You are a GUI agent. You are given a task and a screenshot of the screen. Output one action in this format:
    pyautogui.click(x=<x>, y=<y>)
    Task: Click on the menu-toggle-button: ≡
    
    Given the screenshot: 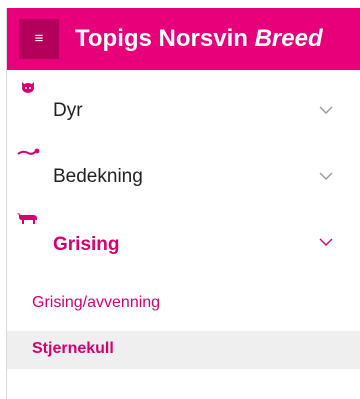 What is the action you would take?
    pyautogui.click(x=39, y=39)
    